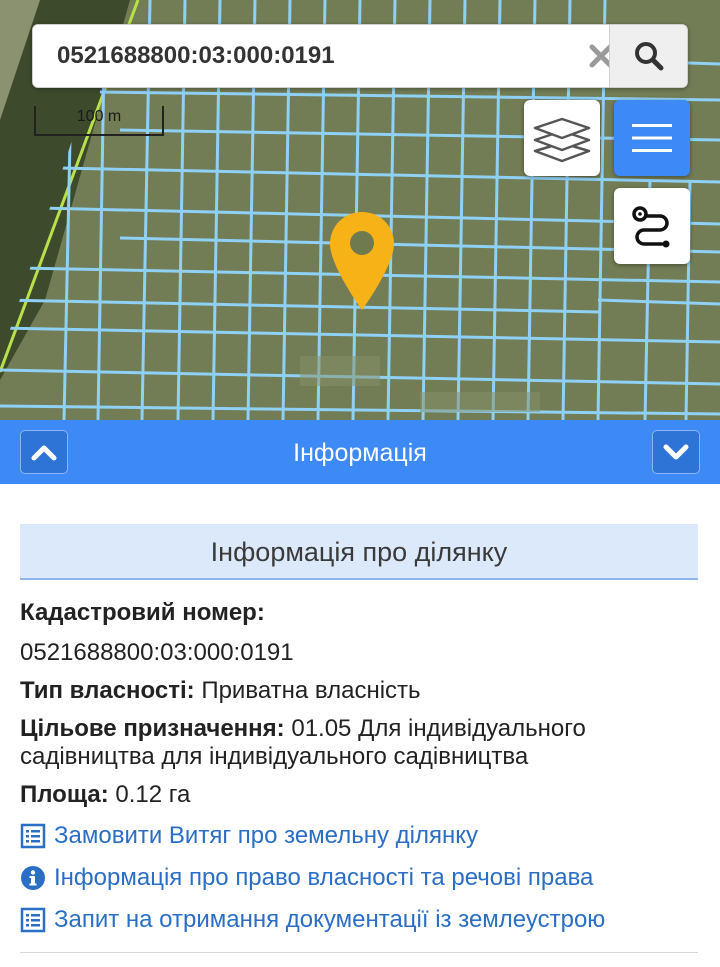 The height and width of the screenshot is (967, 720). I want to click on expand-panel-button, so click(676, 452).